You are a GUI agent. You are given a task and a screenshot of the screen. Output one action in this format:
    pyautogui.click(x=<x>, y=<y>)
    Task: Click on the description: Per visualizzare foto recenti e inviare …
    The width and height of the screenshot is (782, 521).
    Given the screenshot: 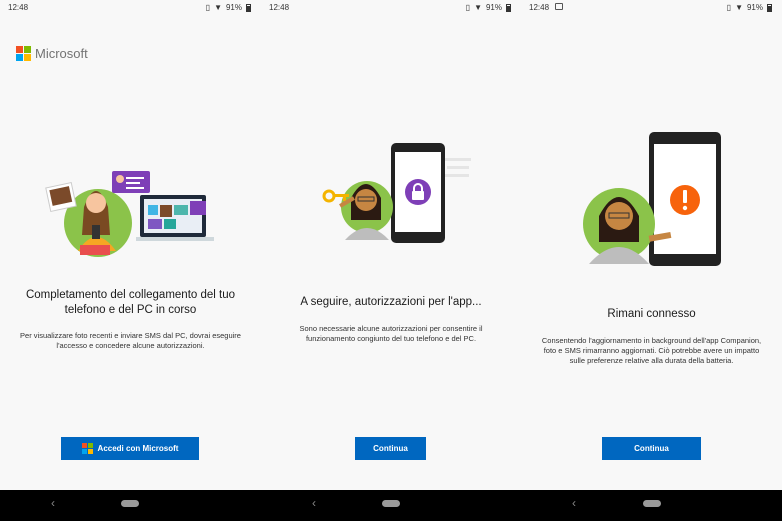 What is the action you would take?
    pyautogui.click(x=130, y=340)
    